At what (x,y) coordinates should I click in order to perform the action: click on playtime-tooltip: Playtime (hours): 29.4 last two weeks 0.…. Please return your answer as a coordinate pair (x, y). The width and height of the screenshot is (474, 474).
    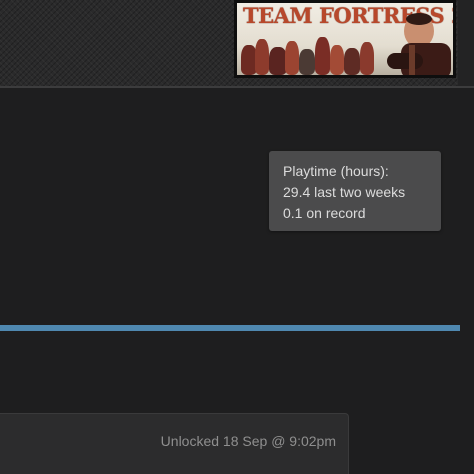
    Looking at the image, I should click on (355, 191).